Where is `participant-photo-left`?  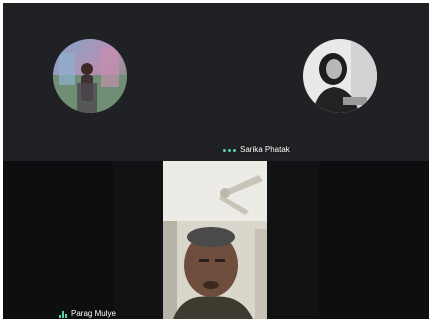 participant-photo-left is located at coordinates (90, 76).